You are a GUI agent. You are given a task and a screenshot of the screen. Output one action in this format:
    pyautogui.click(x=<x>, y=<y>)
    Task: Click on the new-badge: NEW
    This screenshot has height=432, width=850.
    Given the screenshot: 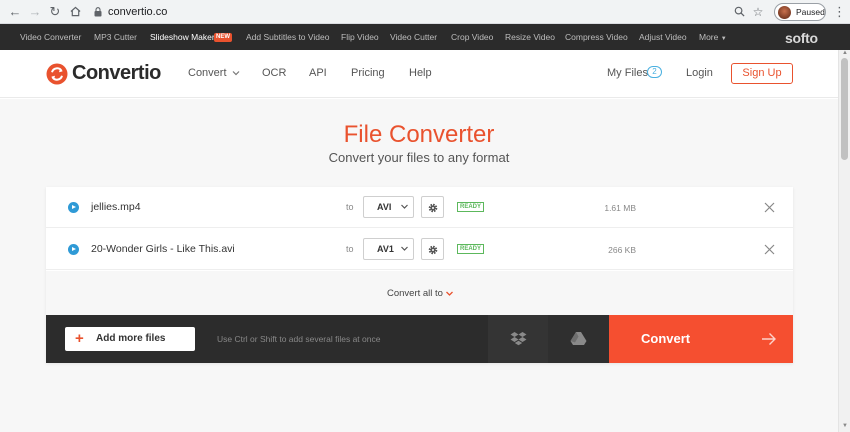 What is the action you would take?
    pyautogui.click(x=223, y=37)
    